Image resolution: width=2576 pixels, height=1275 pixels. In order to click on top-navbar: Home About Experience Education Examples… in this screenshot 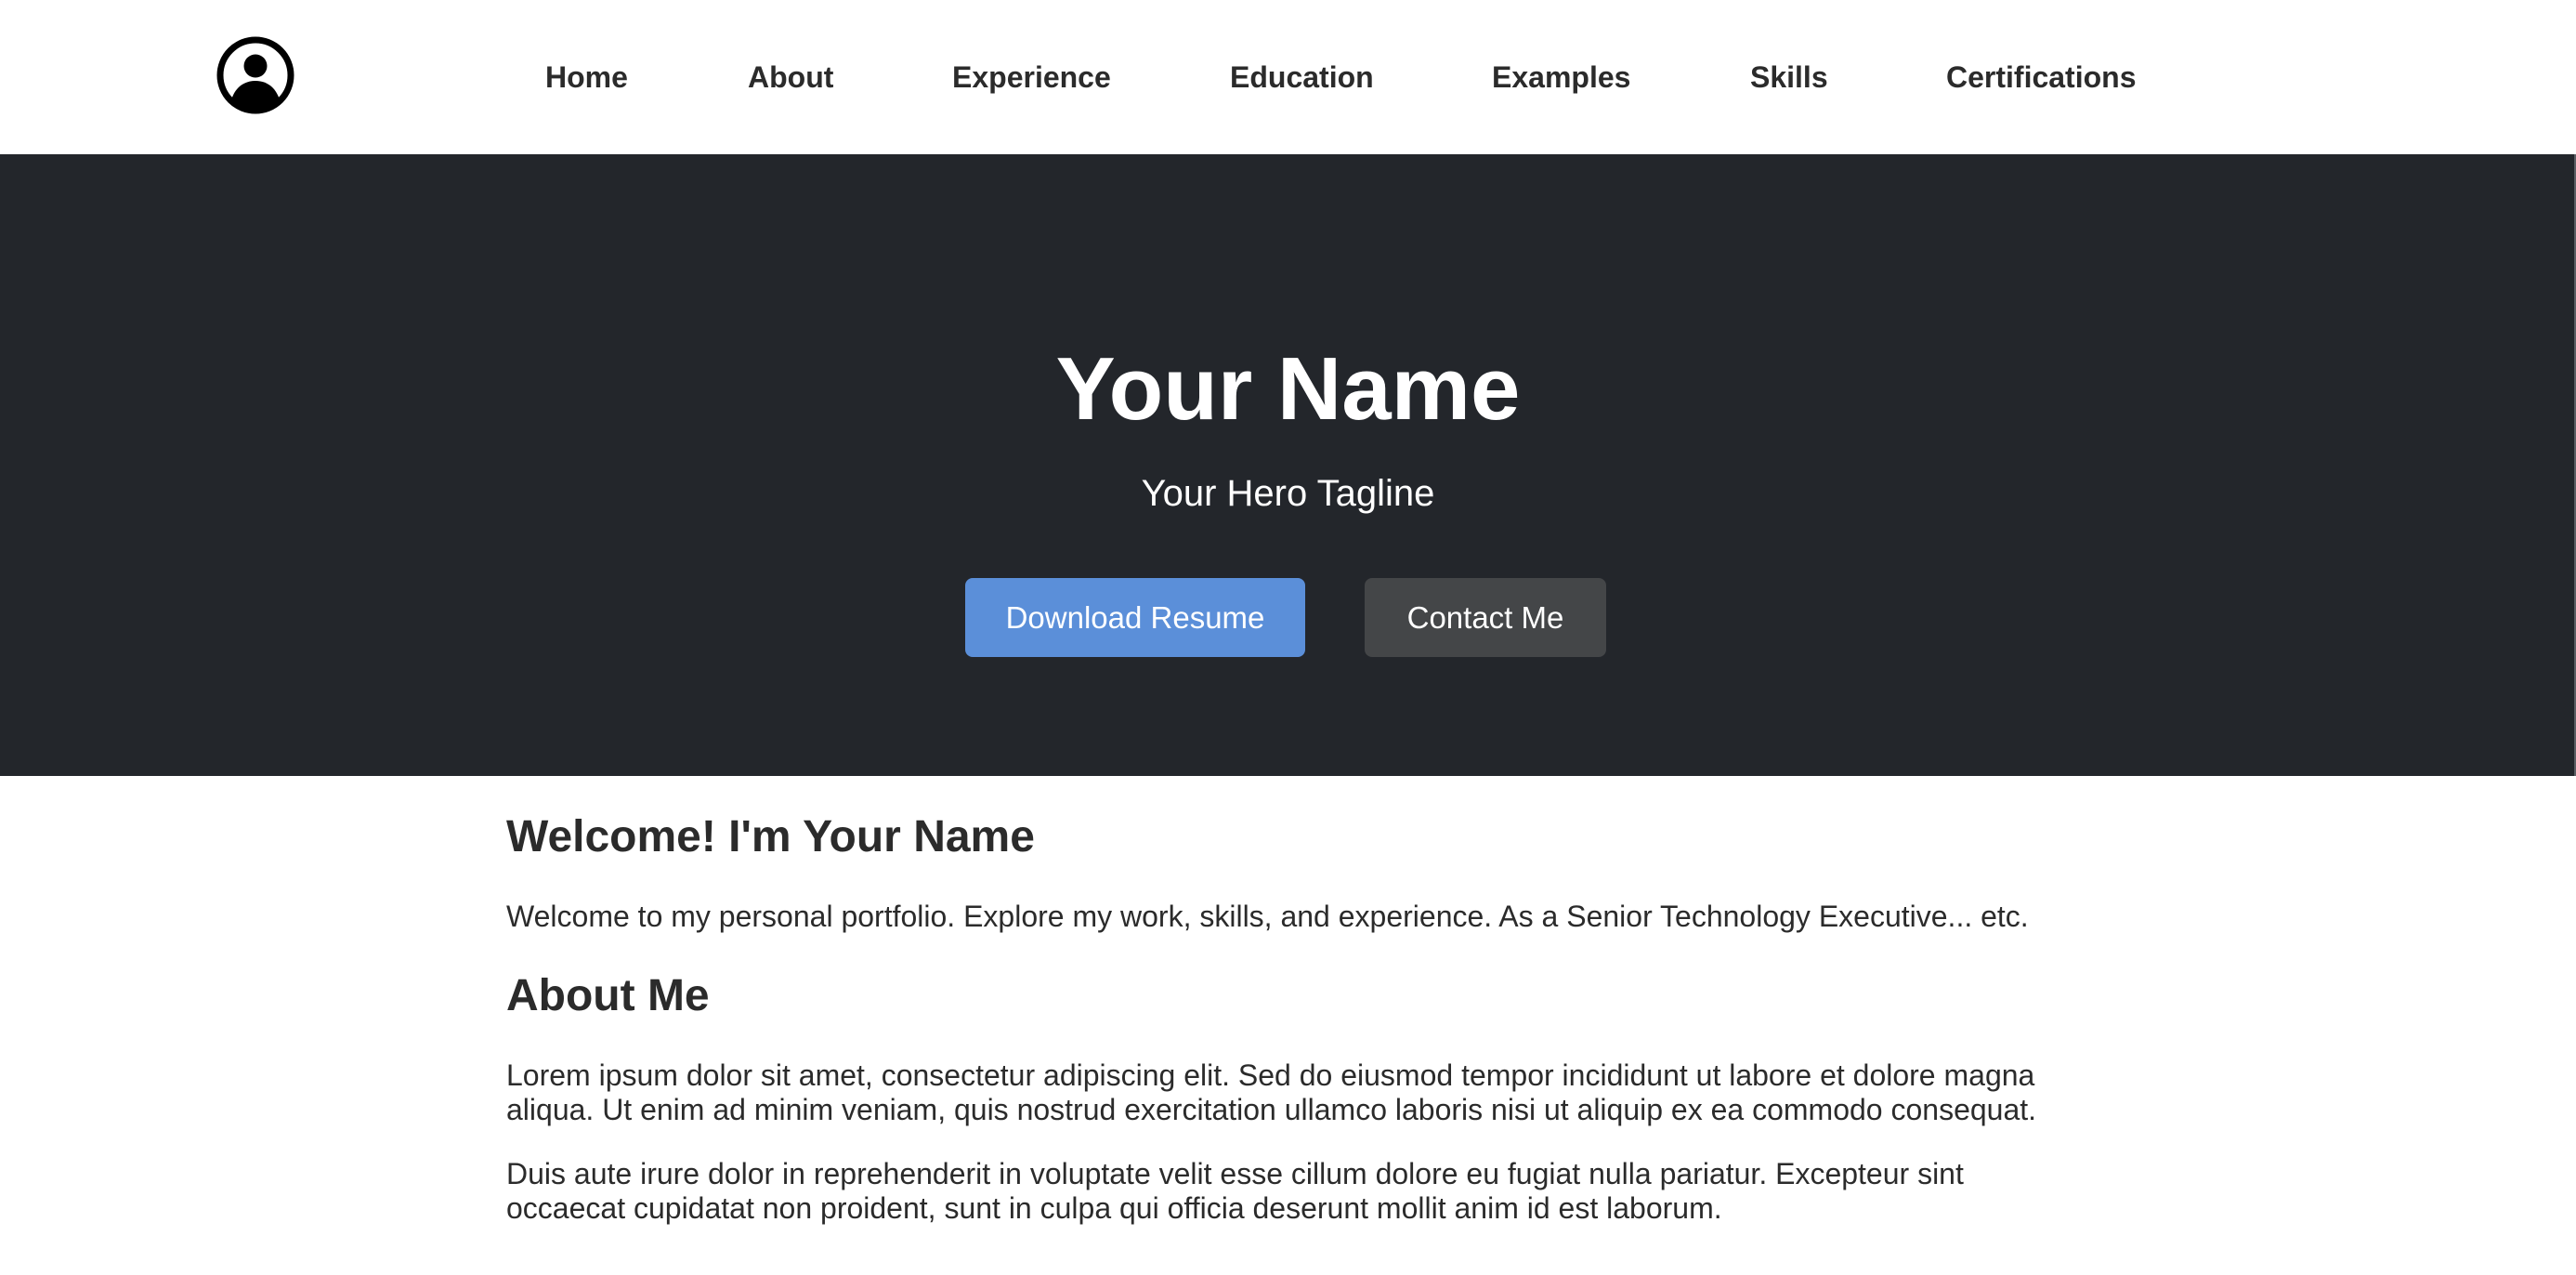, I will do `click(1288, 77)`.